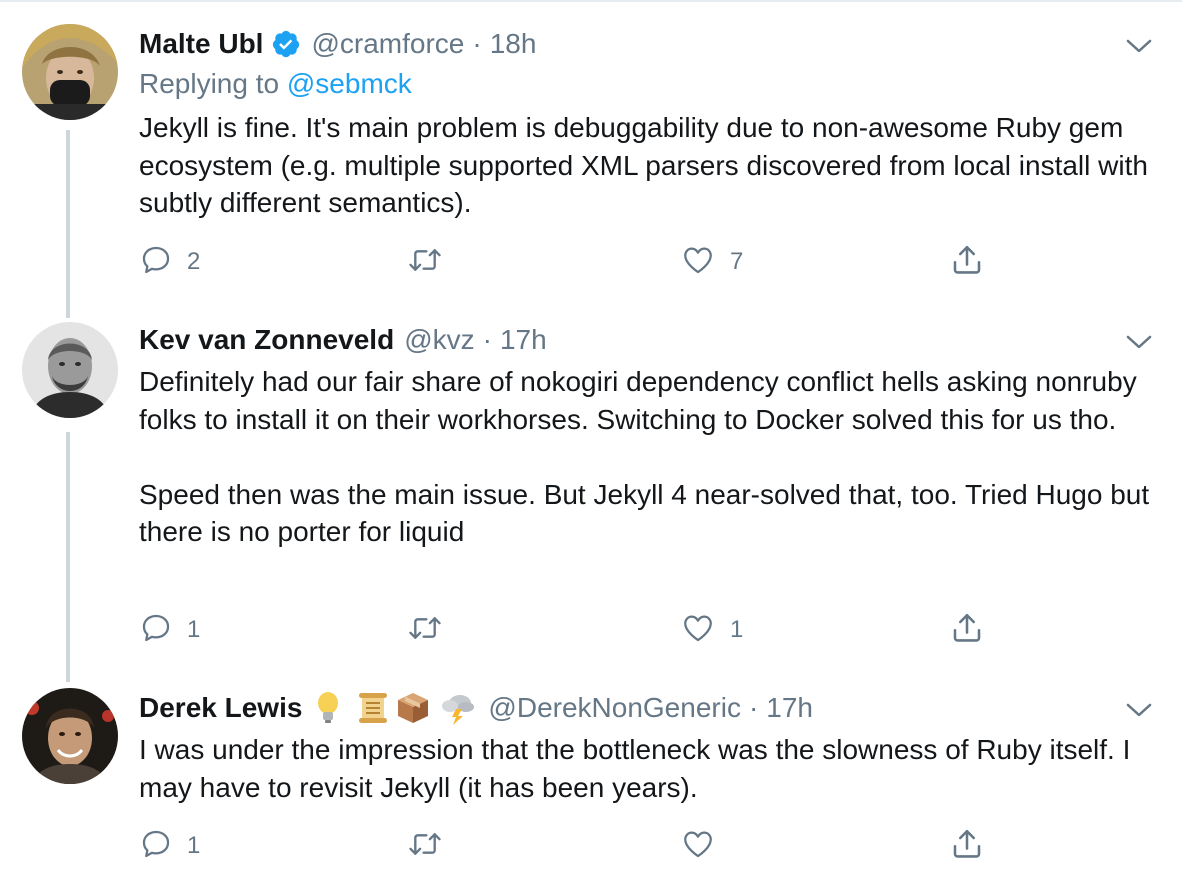  Describe the element at coordinates (737, 629) in the screenshot. I see `like-count: 1` at that location.